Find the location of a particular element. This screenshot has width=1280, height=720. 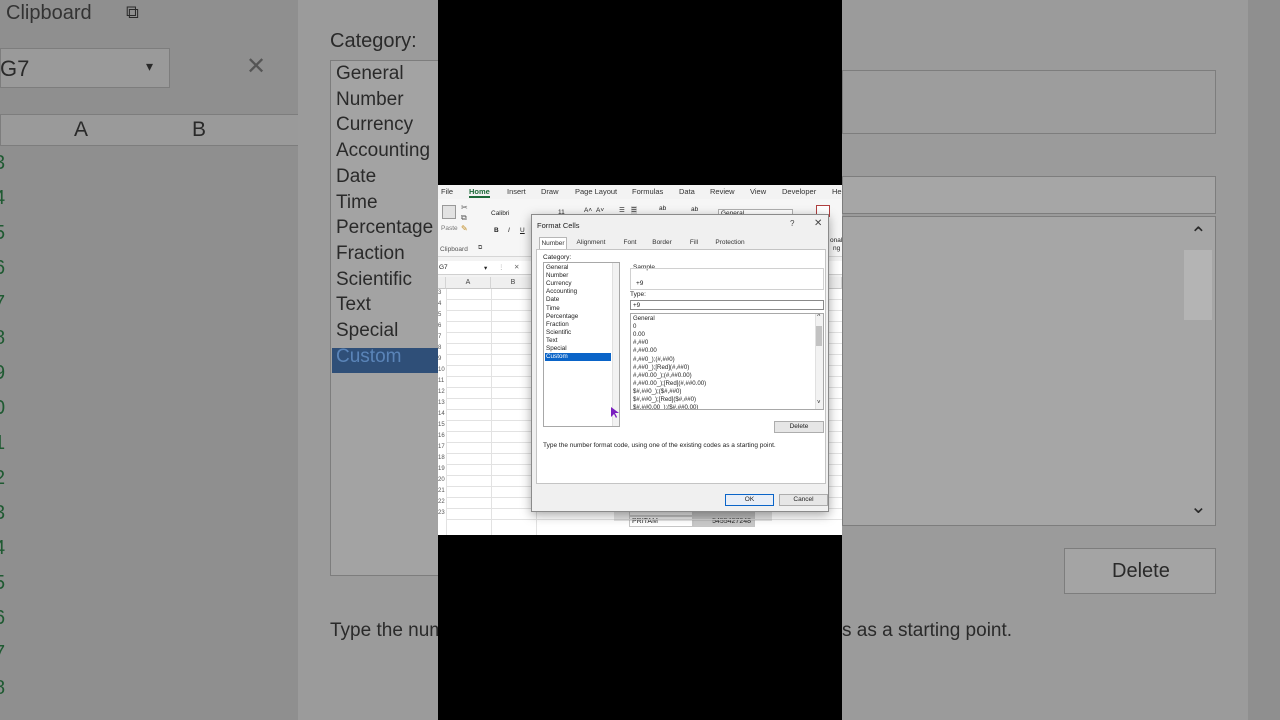

column-header-b: B is located at coordinates (513, 283).